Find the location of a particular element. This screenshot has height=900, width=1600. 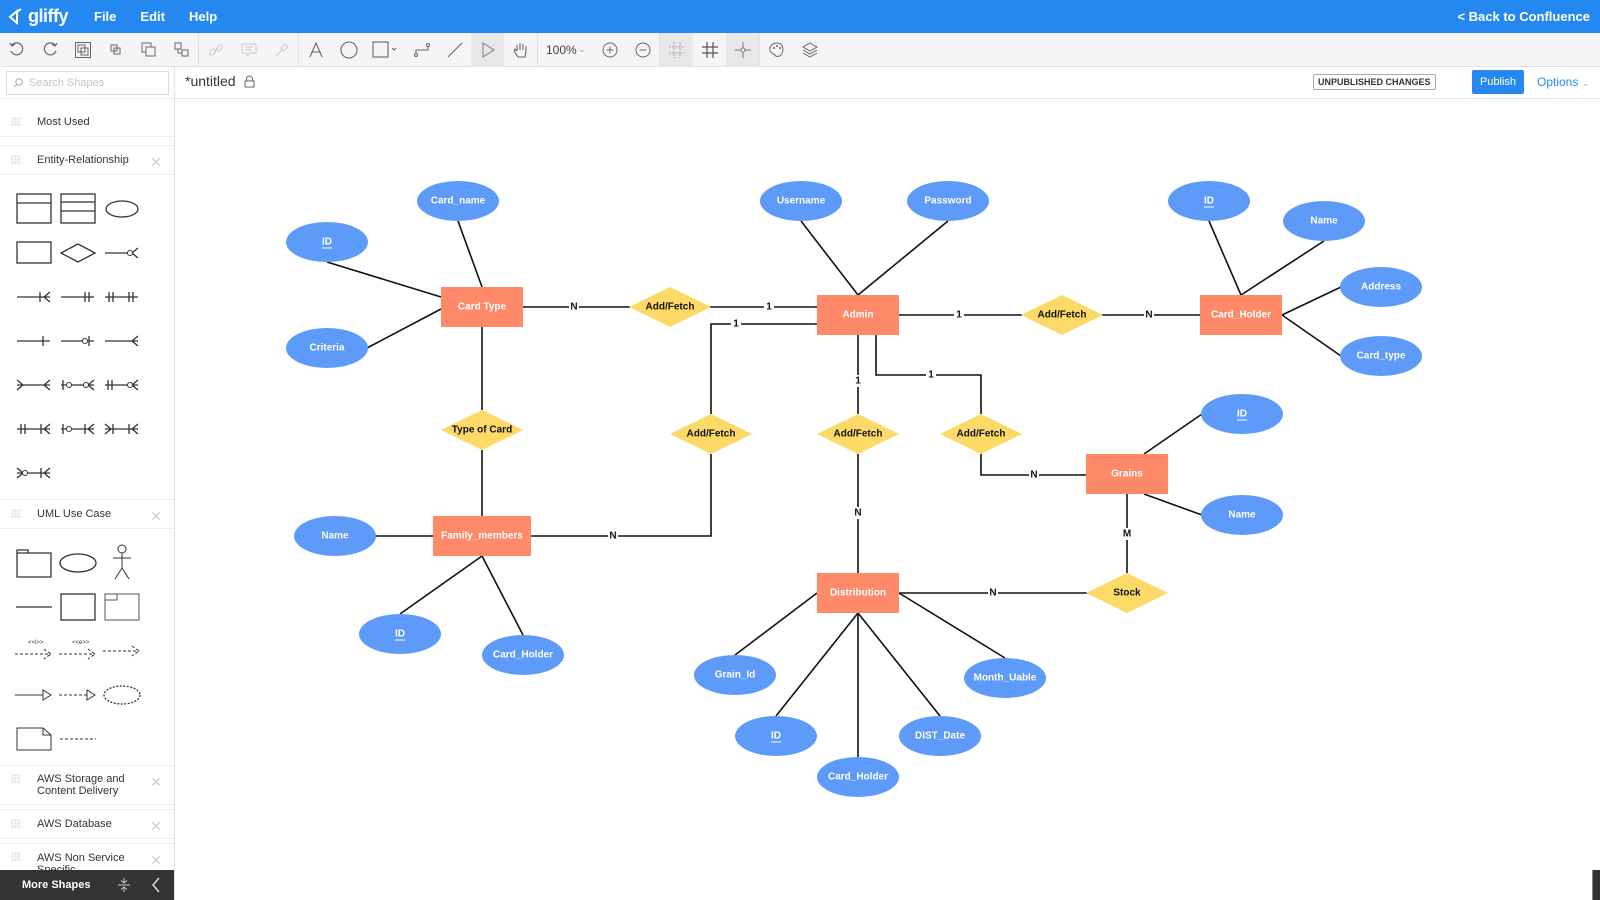

shape-zero-many is located at coordinates (122, 253).